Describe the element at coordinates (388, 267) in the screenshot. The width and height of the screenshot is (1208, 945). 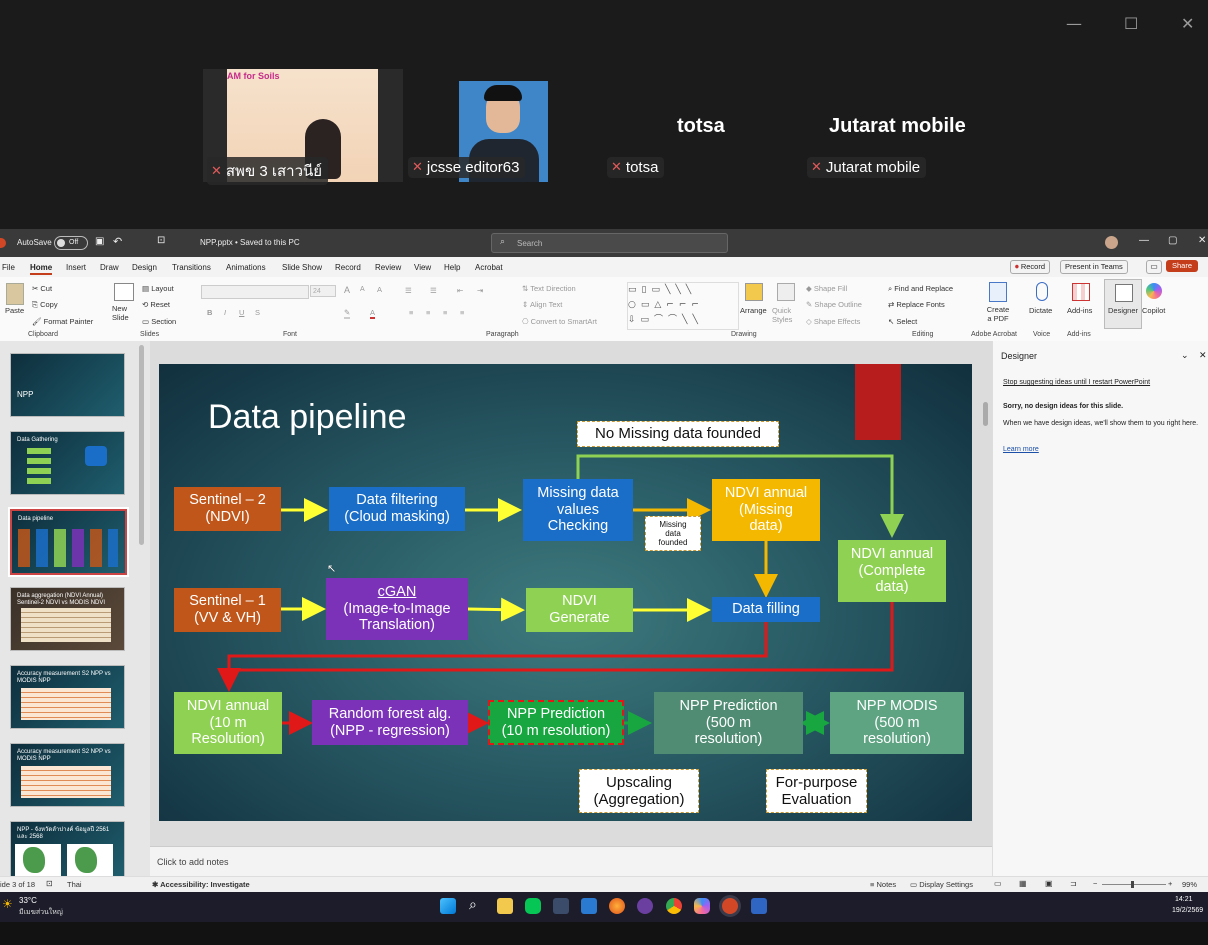
I see `tab-review: Review` at that location.